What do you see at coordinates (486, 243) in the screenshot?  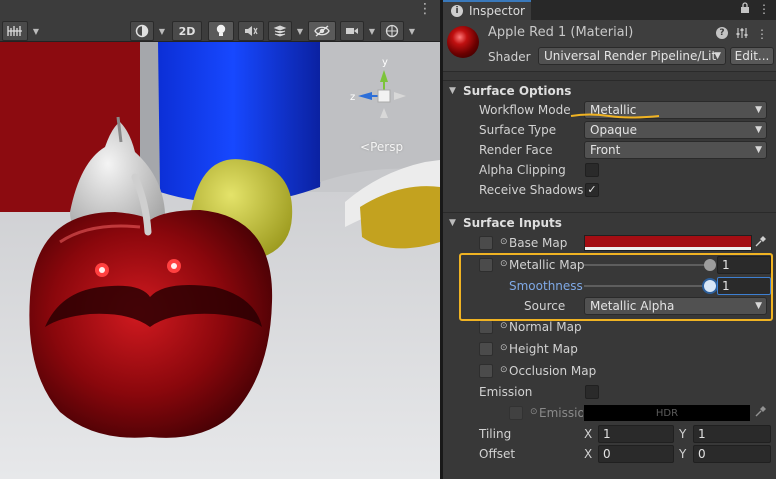 I see `base-map-texture-slot` at bounding box center [486, 243].